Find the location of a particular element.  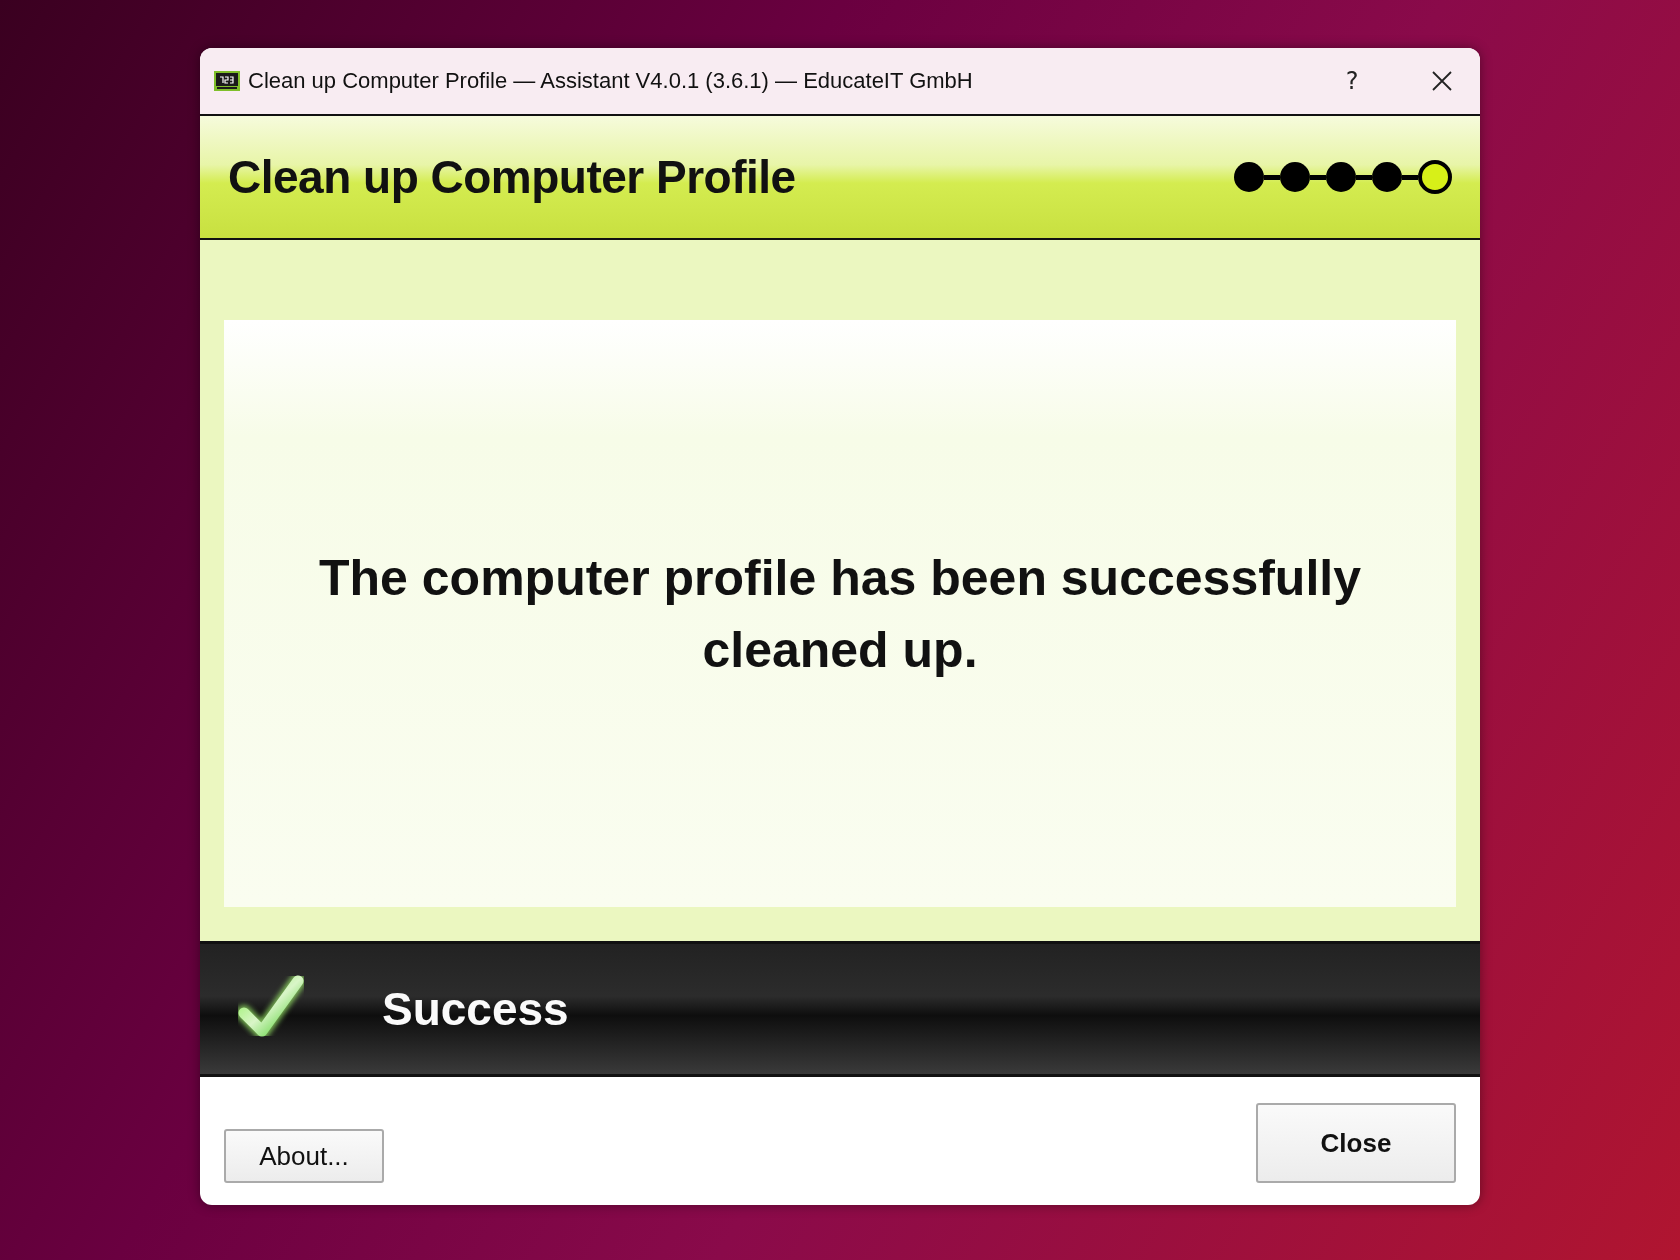

page-heading: Clean up Computer Profile is located at coordinates (512, 177).